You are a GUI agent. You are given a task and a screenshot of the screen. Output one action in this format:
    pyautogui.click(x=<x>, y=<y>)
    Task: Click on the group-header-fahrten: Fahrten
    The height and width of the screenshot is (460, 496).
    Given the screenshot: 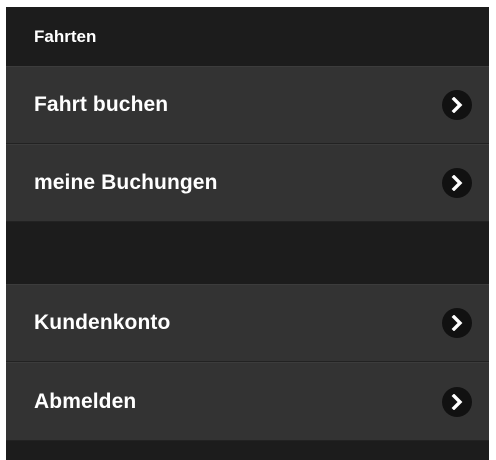 What is the action you would take?
    pyautogui.click(x=247, y=36)
    